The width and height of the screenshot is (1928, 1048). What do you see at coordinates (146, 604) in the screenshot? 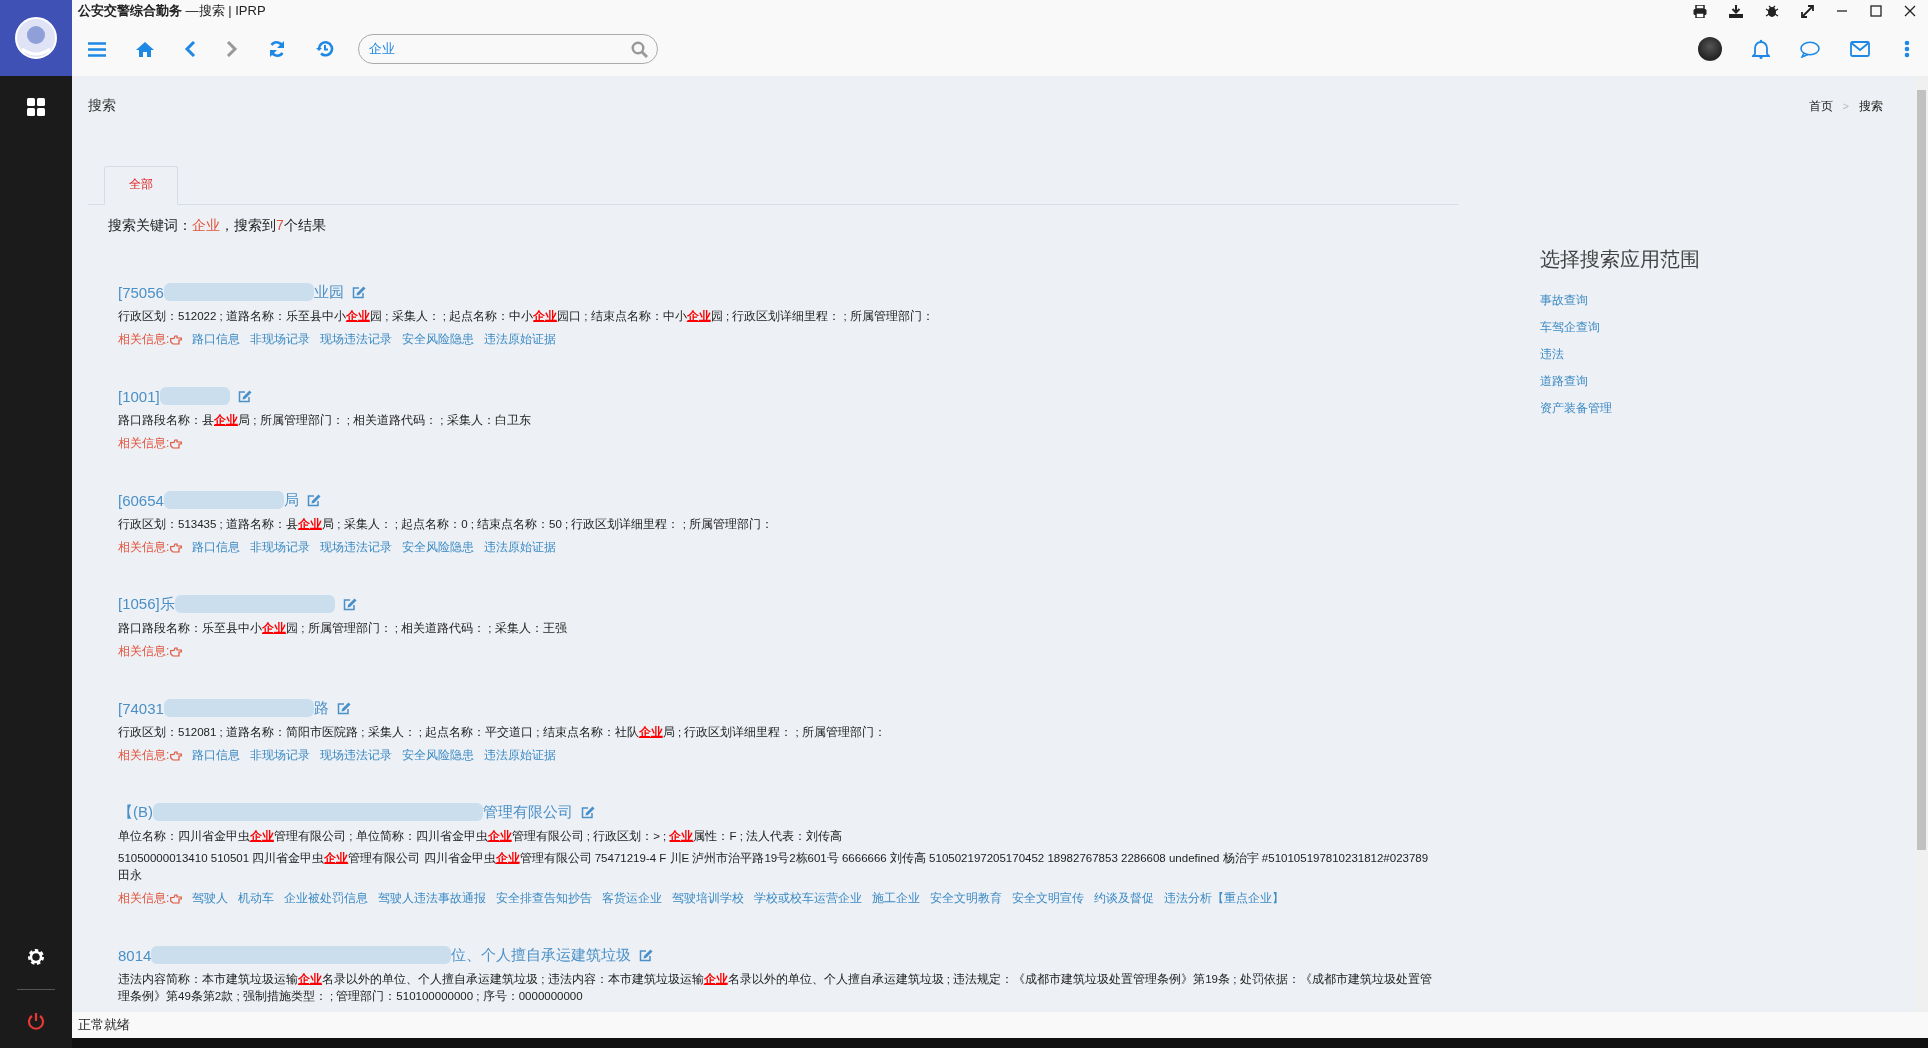
I see `result-title-link: [1056]乐` at bounding box center [146, 604].